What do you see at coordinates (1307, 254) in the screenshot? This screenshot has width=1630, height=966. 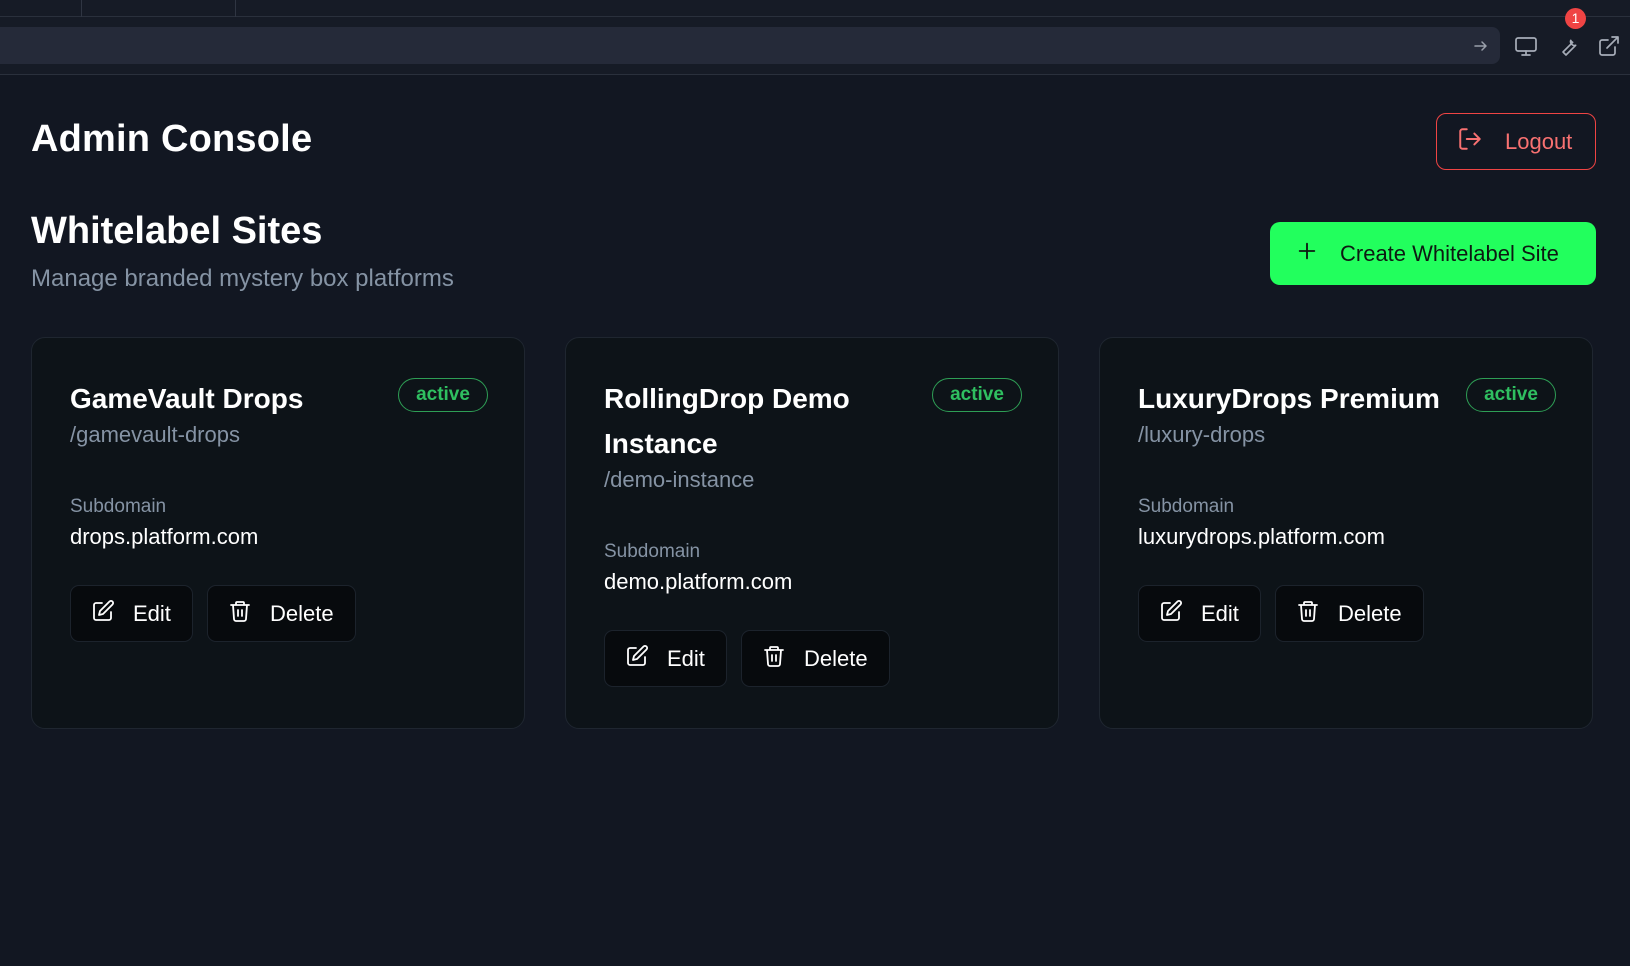 I see `plus-icon` at bounding box center [1307, 254].